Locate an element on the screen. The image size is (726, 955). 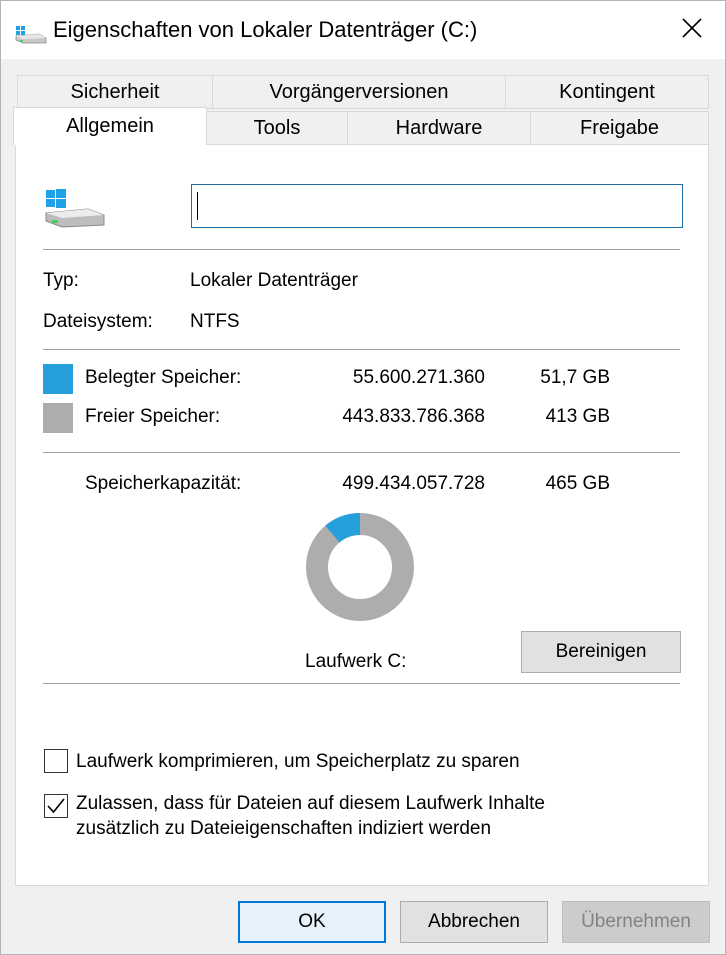
apply-button: Übernehmen is located at coordinates (636, 922).